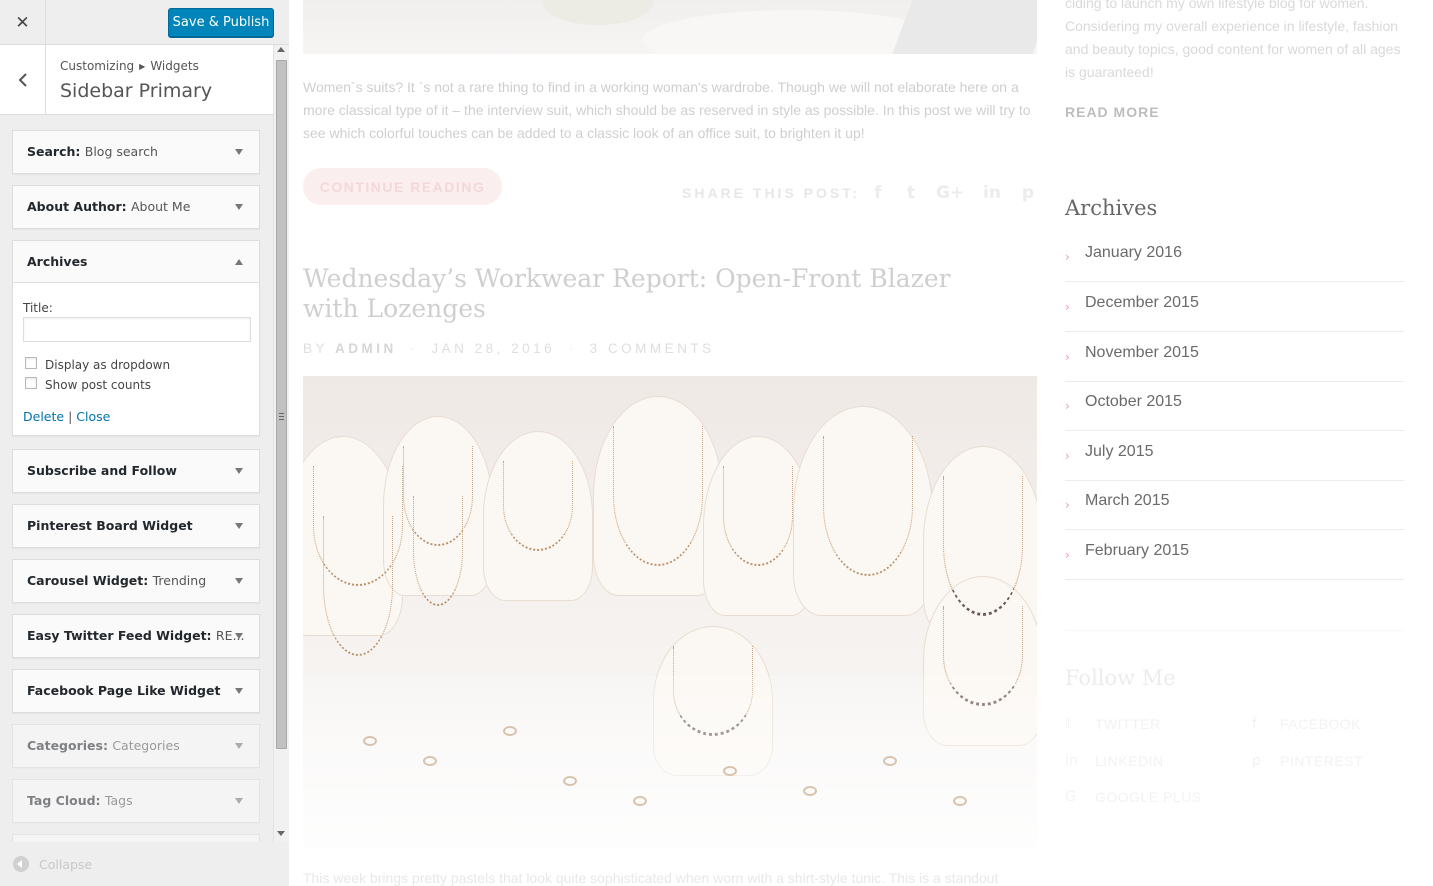 The height and width of the screenshot is (886, 1433). I want to click on post-hero-image, so click(670, 27).